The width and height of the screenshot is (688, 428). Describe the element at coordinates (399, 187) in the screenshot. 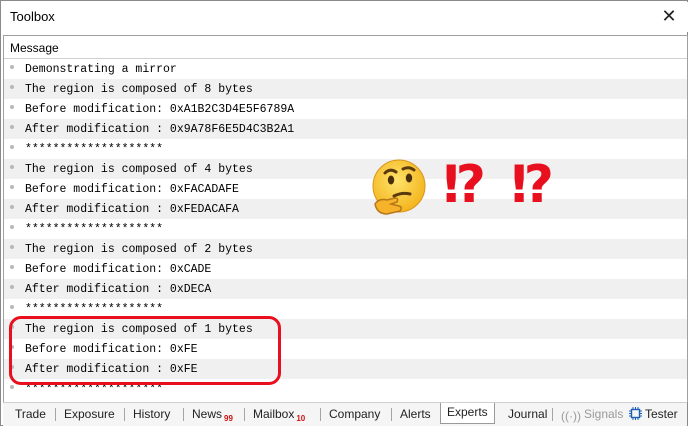

I see `thinking-face-icon` at that location.